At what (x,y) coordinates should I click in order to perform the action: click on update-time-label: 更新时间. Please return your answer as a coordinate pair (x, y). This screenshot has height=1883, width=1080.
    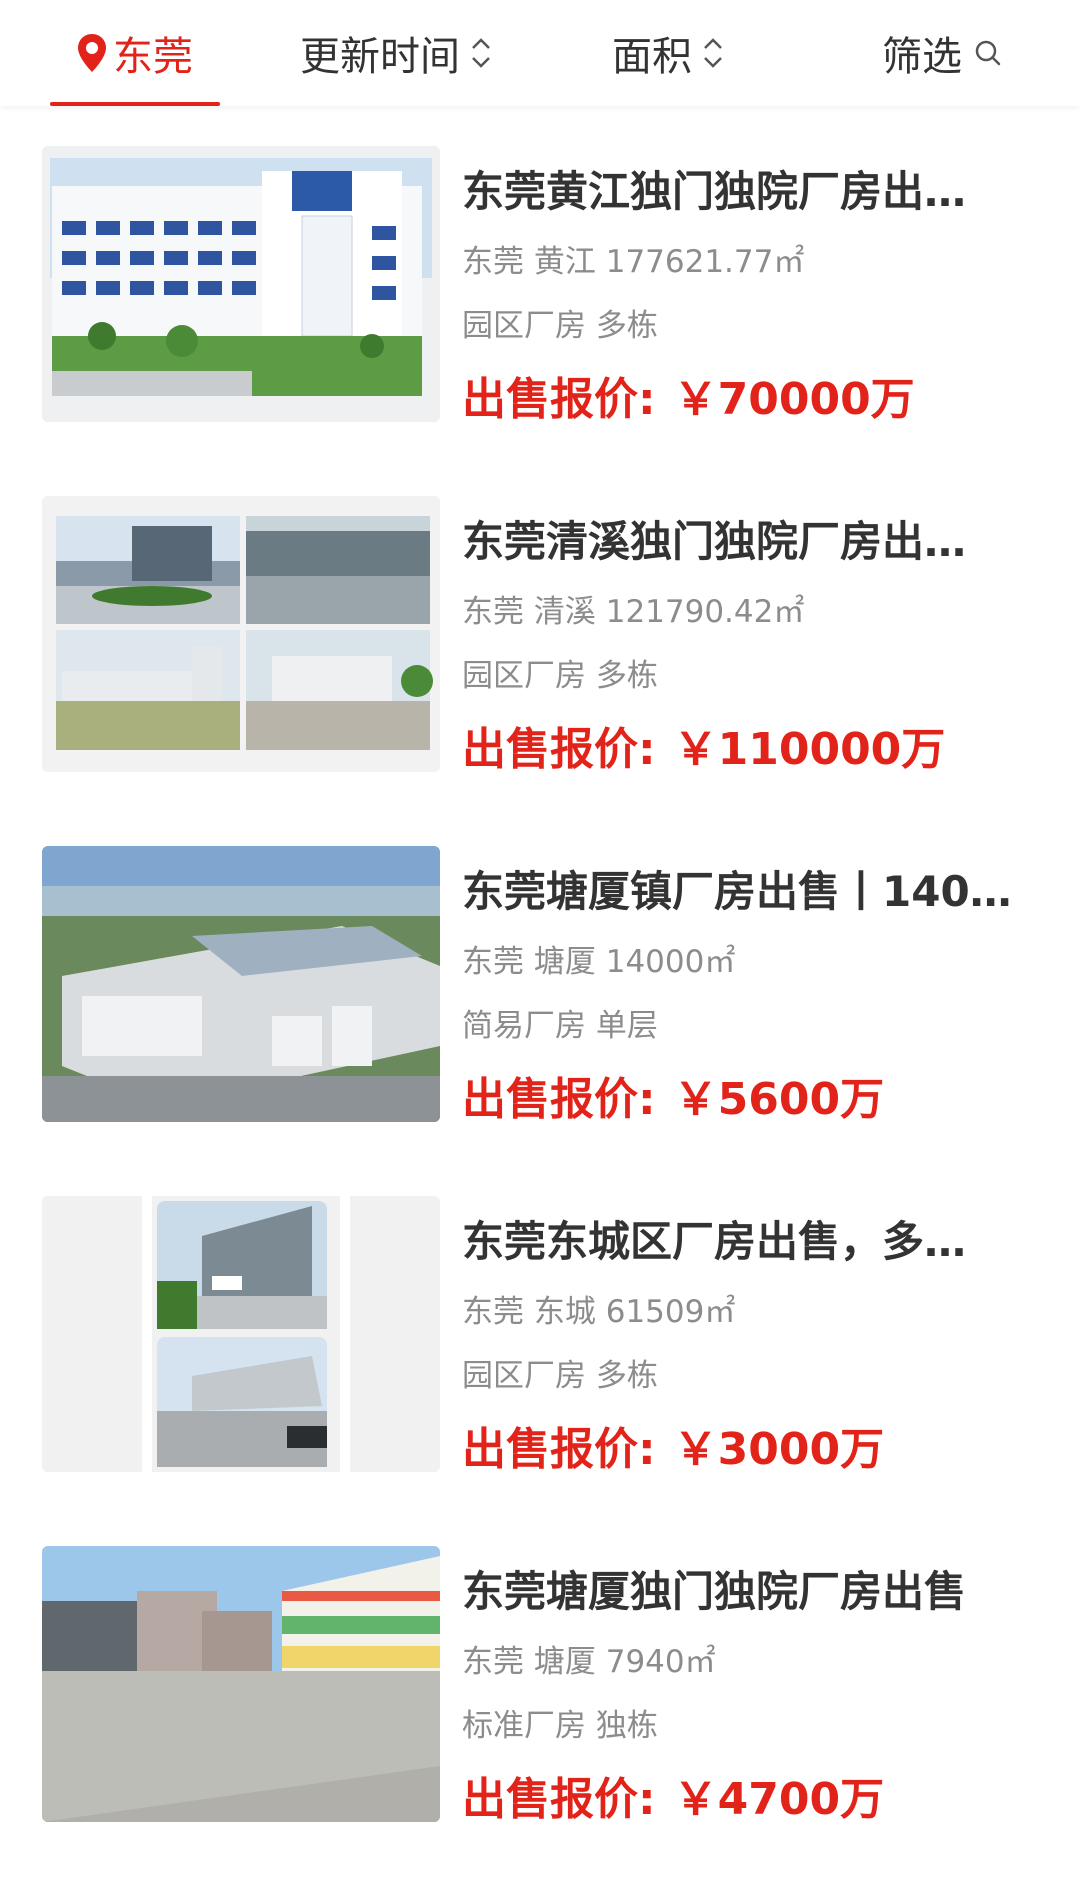
    Looking at the image, I should click on (380, 57).